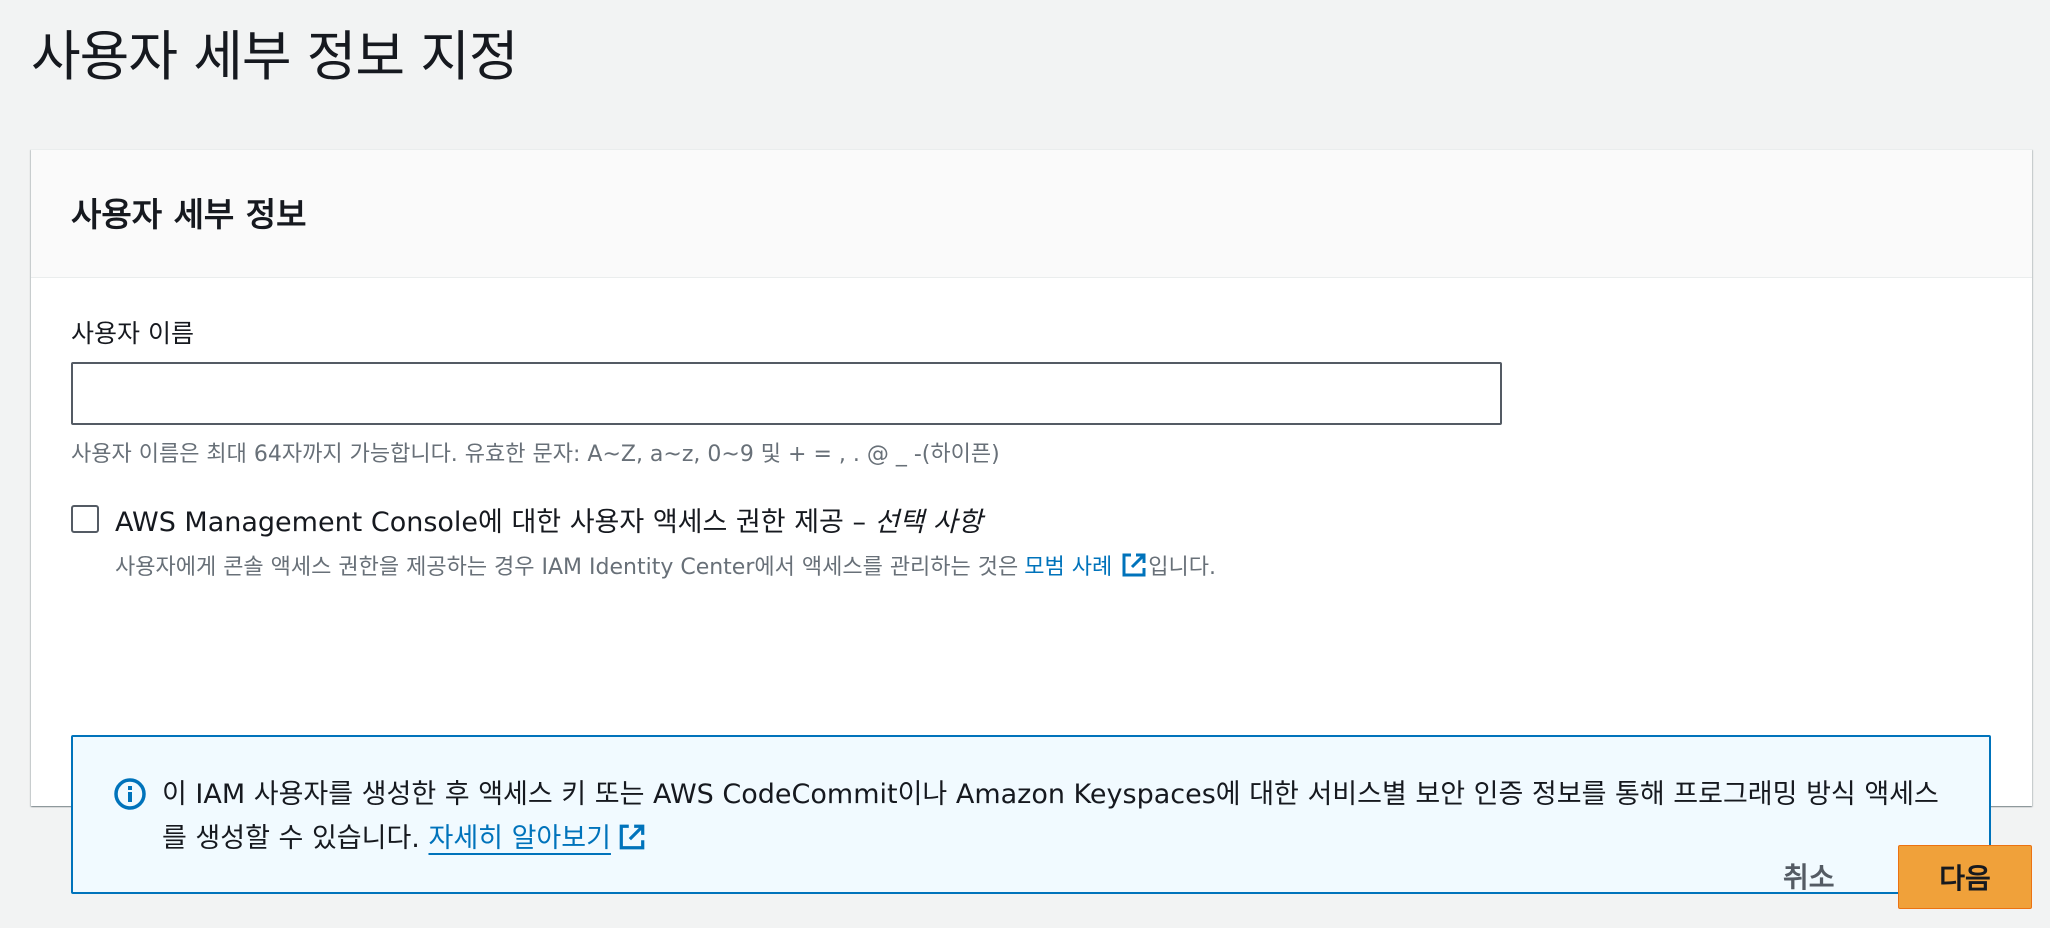 The width and height of the screenshot is (2050, 928). Describe the element at coordinates (85, 519) in the screenshot. I see `console-access-checkbox` at that location.